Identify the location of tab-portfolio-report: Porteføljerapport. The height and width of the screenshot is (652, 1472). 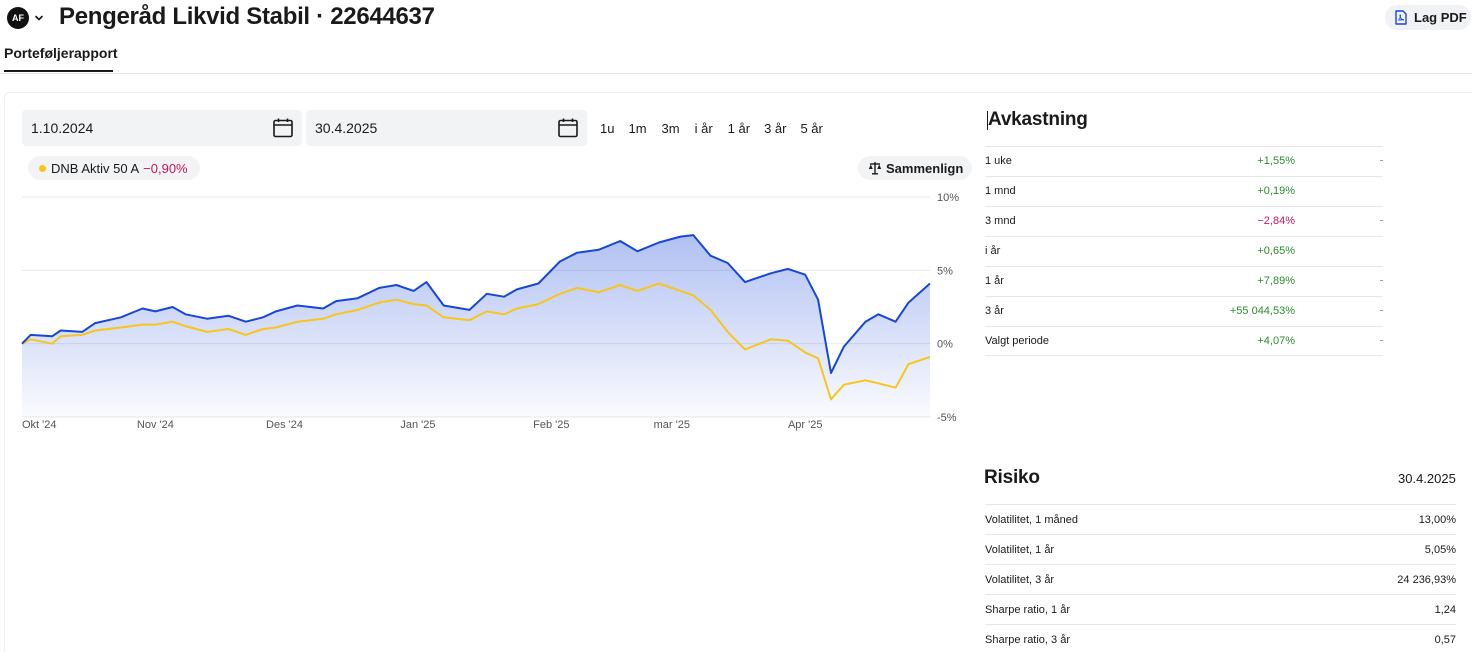
(61, 53).